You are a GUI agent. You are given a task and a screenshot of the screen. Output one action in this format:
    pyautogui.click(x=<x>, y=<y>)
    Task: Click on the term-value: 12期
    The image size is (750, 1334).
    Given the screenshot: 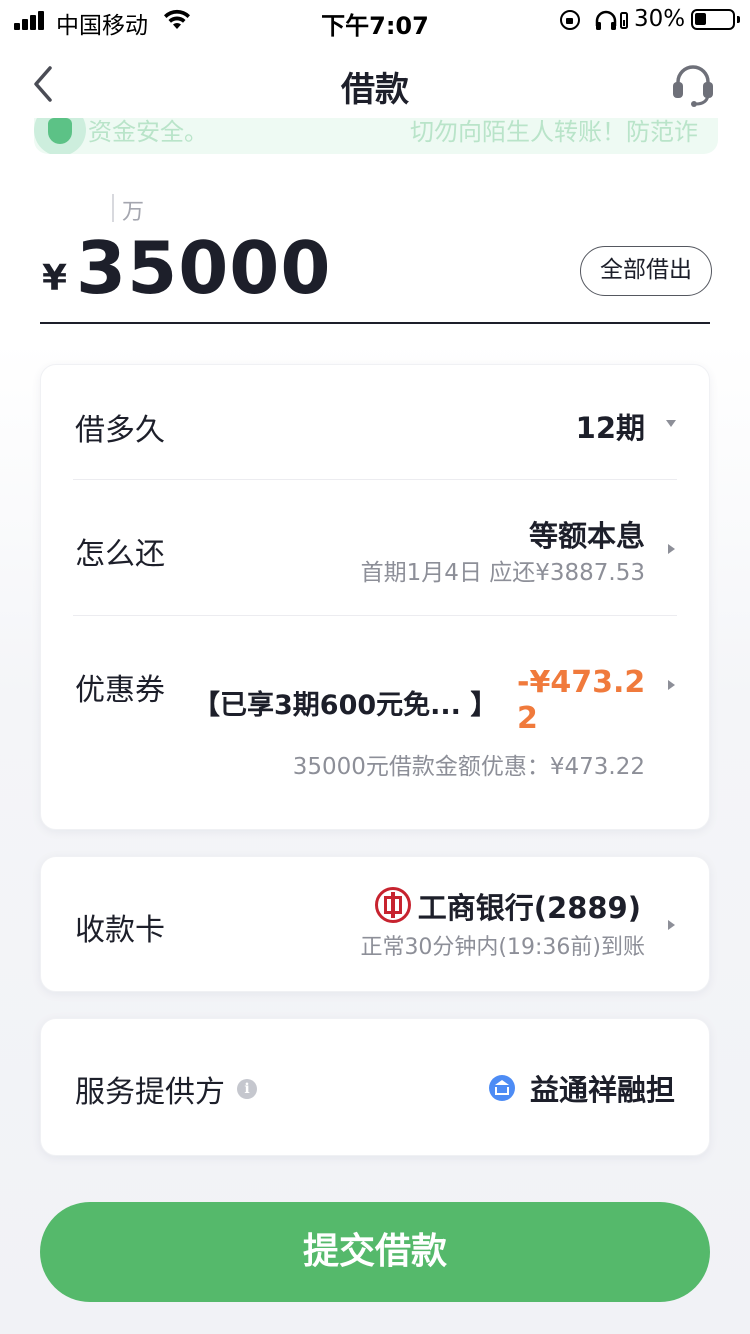 What is the action you would take?
    pyautogui.click(x=610, y=428)
    